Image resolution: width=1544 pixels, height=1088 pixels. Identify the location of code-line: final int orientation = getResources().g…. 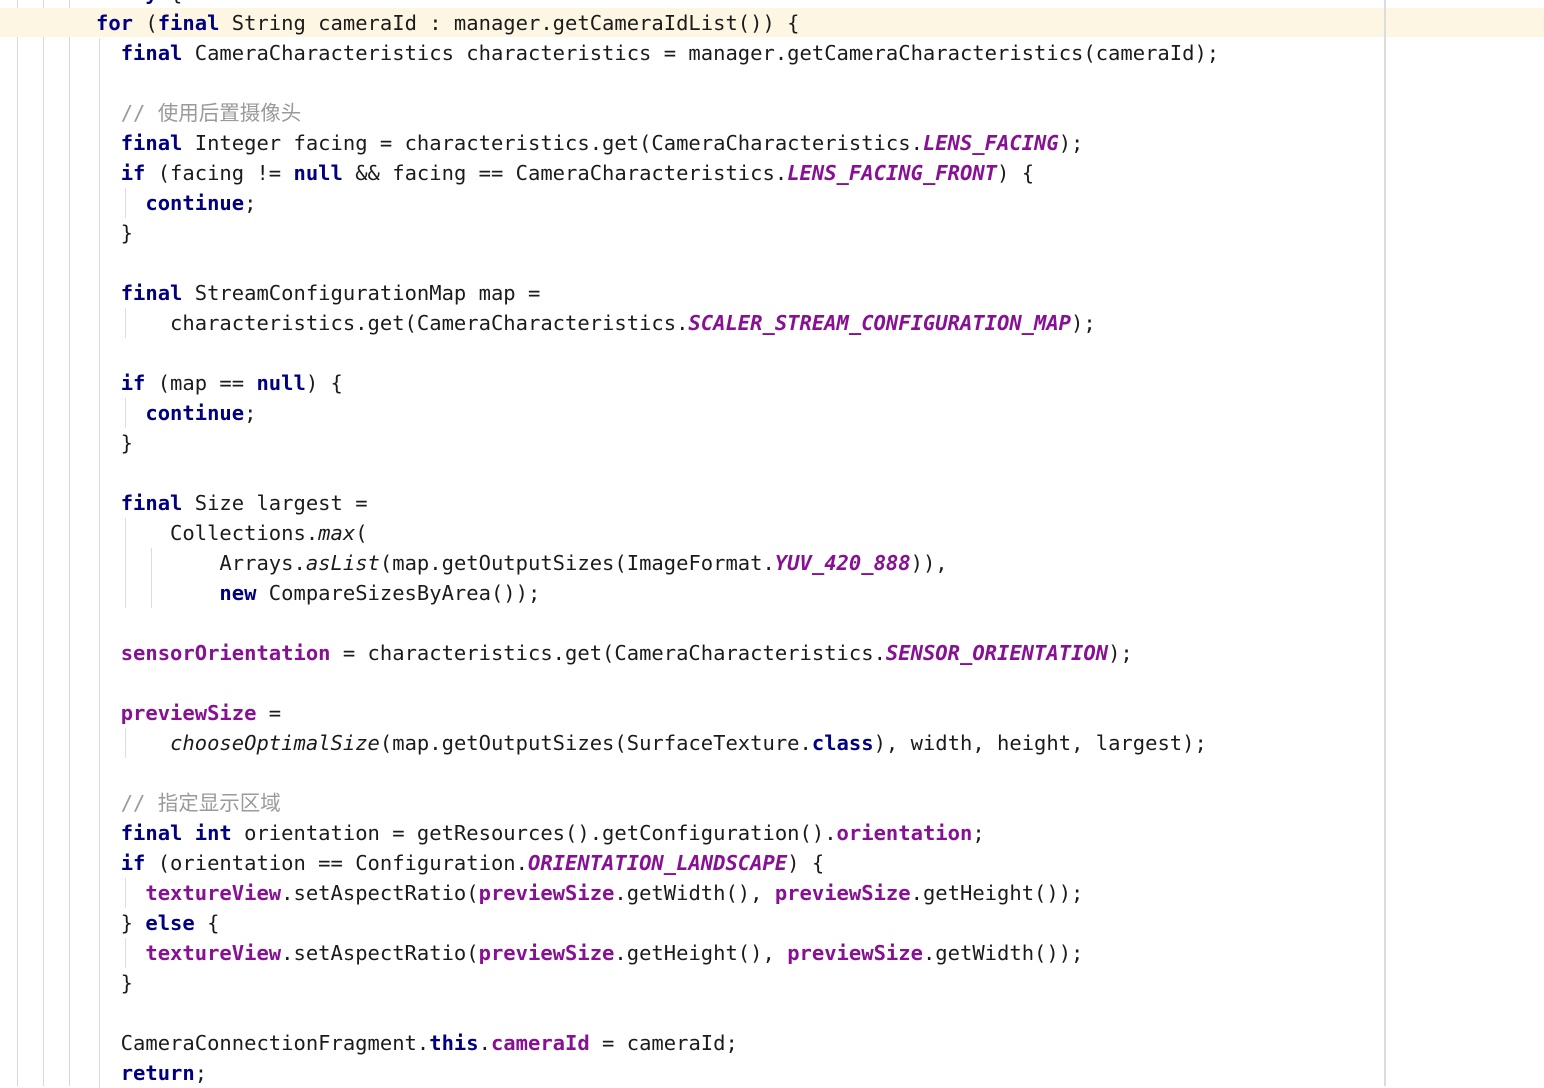
(772, 833).